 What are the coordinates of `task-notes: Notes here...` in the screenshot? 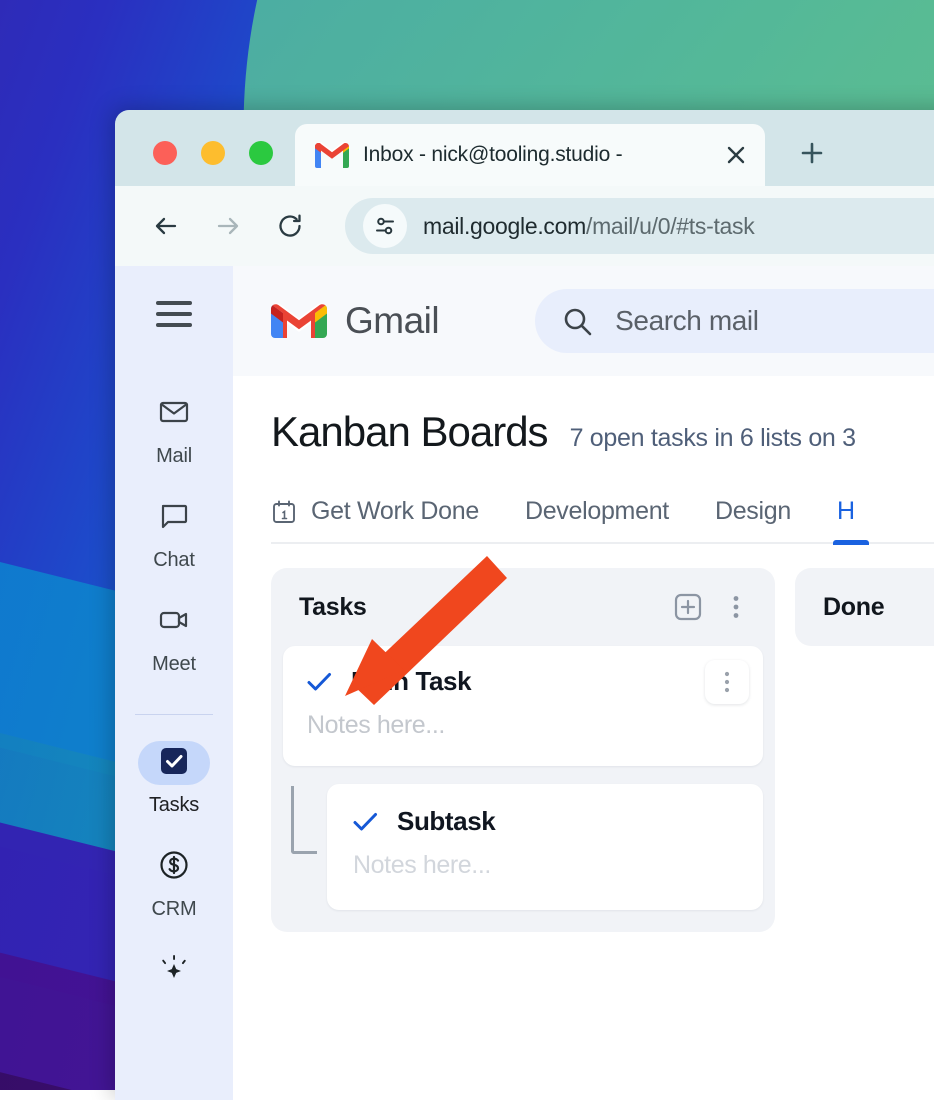 It's located at (526, 725).